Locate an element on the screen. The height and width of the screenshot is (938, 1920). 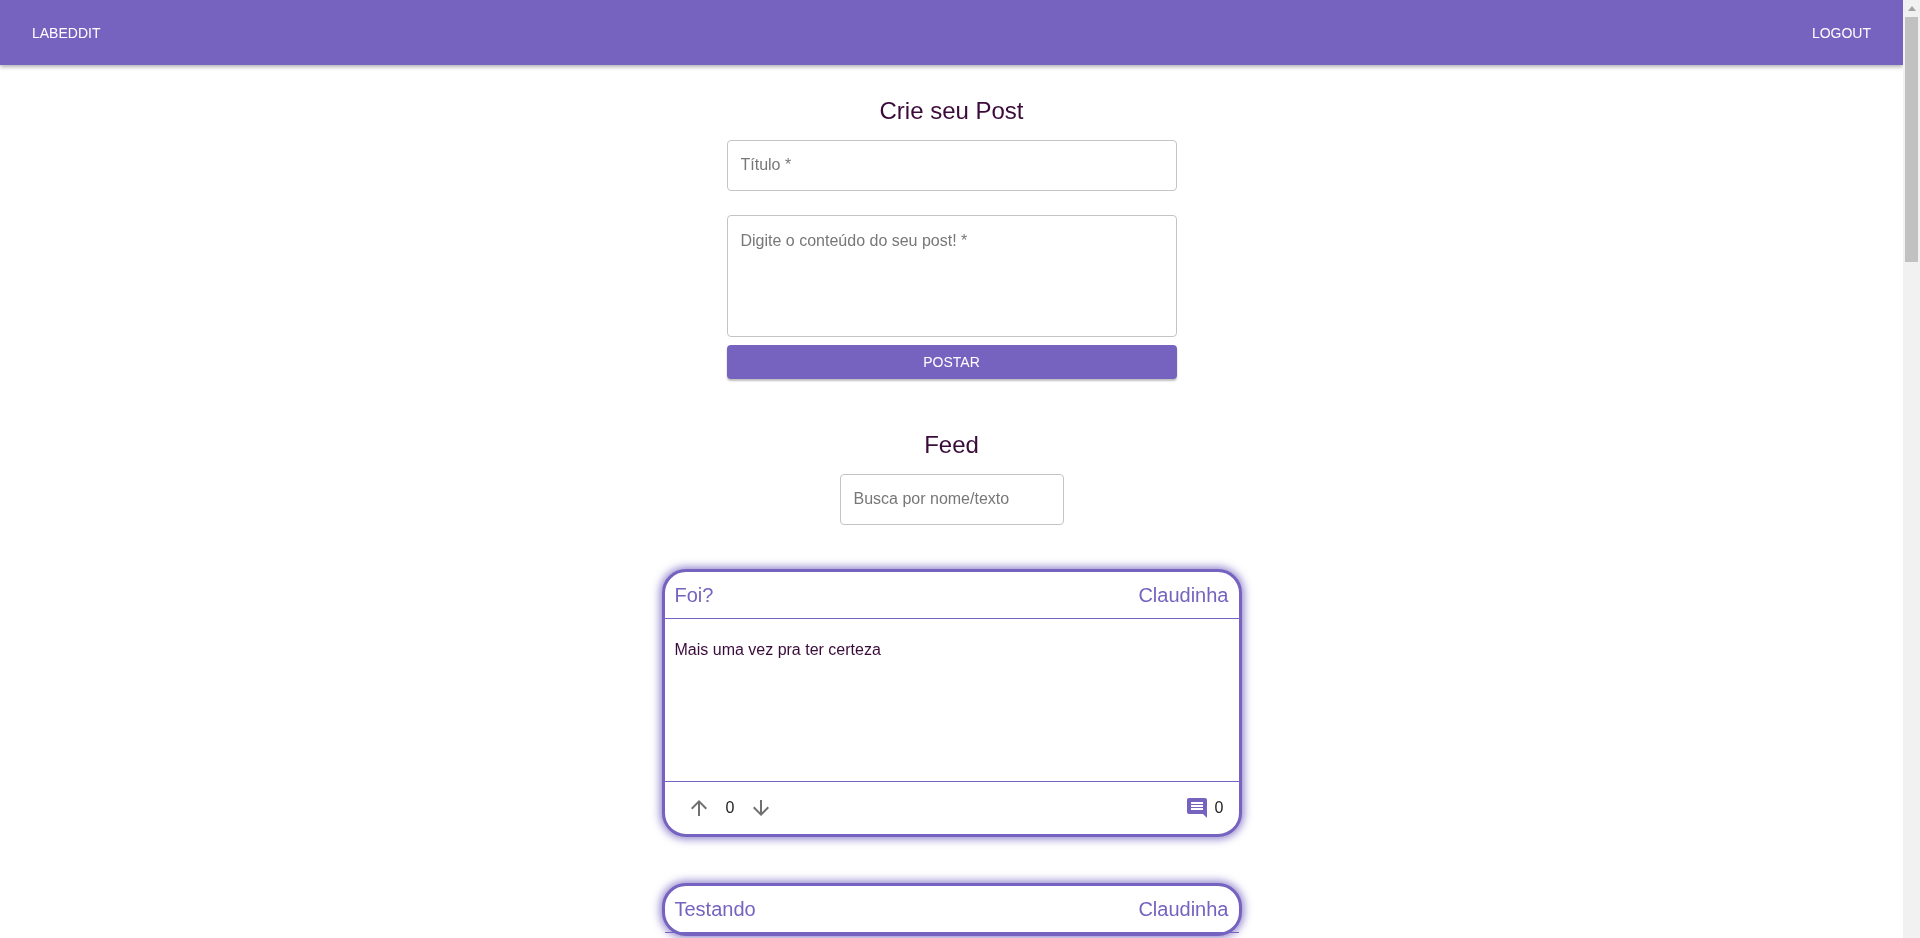
post-button: POSTAR is located at coordinates (951, 362).